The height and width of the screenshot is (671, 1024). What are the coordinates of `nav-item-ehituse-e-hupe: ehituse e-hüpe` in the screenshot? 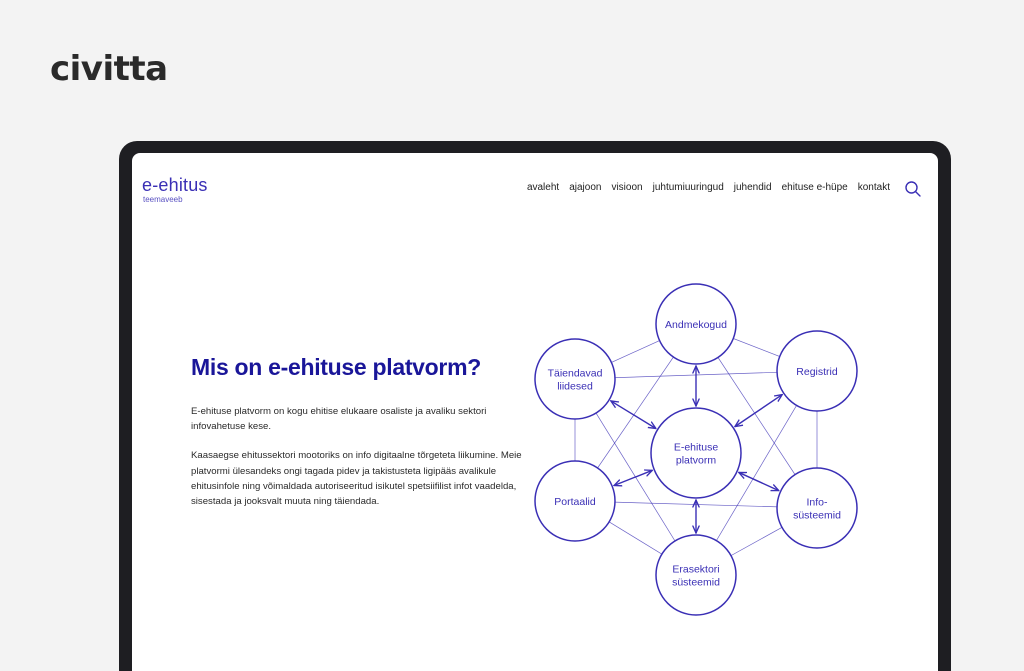 It's located at (815, 187).